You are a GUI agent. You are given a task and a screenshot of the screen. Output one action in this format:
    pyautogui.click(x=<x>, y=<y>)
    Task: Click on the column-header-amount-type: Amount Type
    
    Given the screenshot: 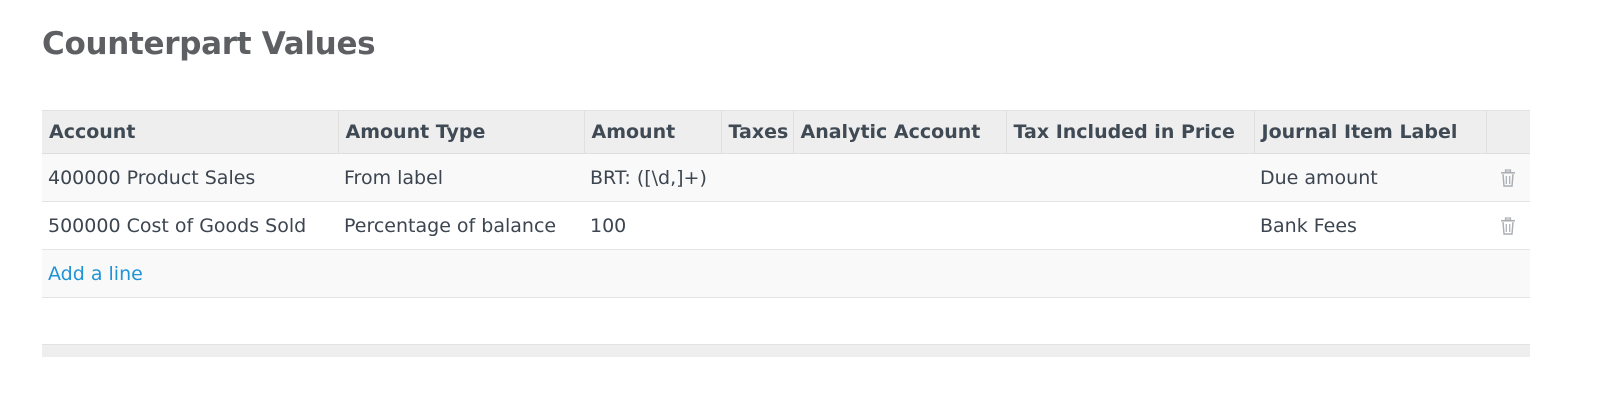 What is the action you would take?
    pyautogui.click(x=461, y=132)
    